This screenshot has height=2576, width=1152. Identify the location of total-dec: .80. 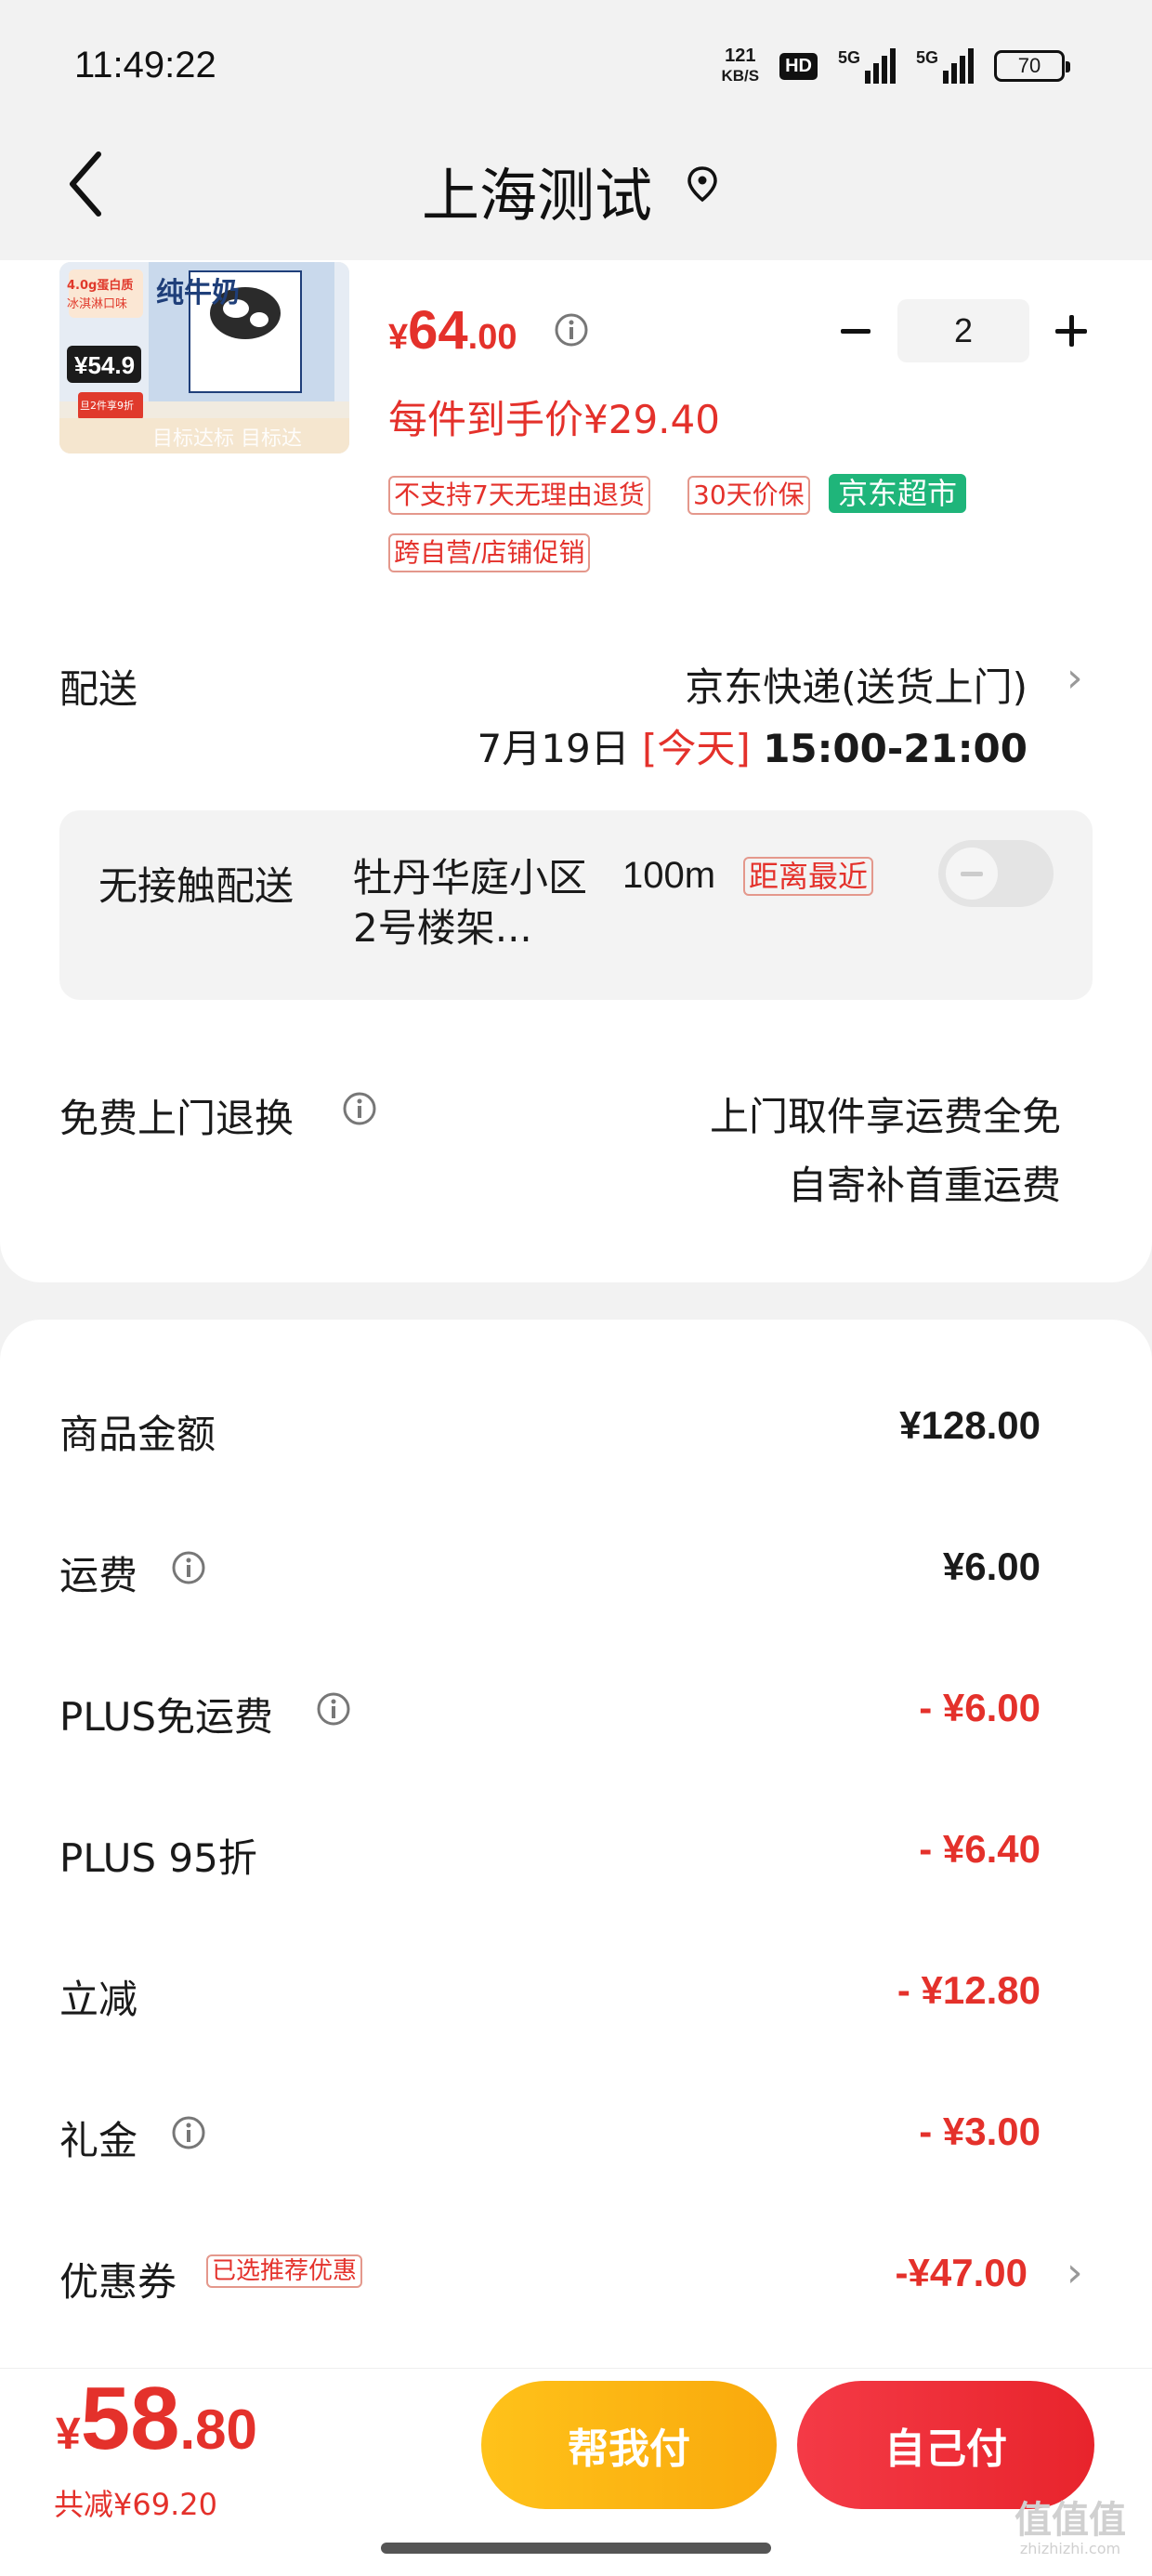
(218, 2430).